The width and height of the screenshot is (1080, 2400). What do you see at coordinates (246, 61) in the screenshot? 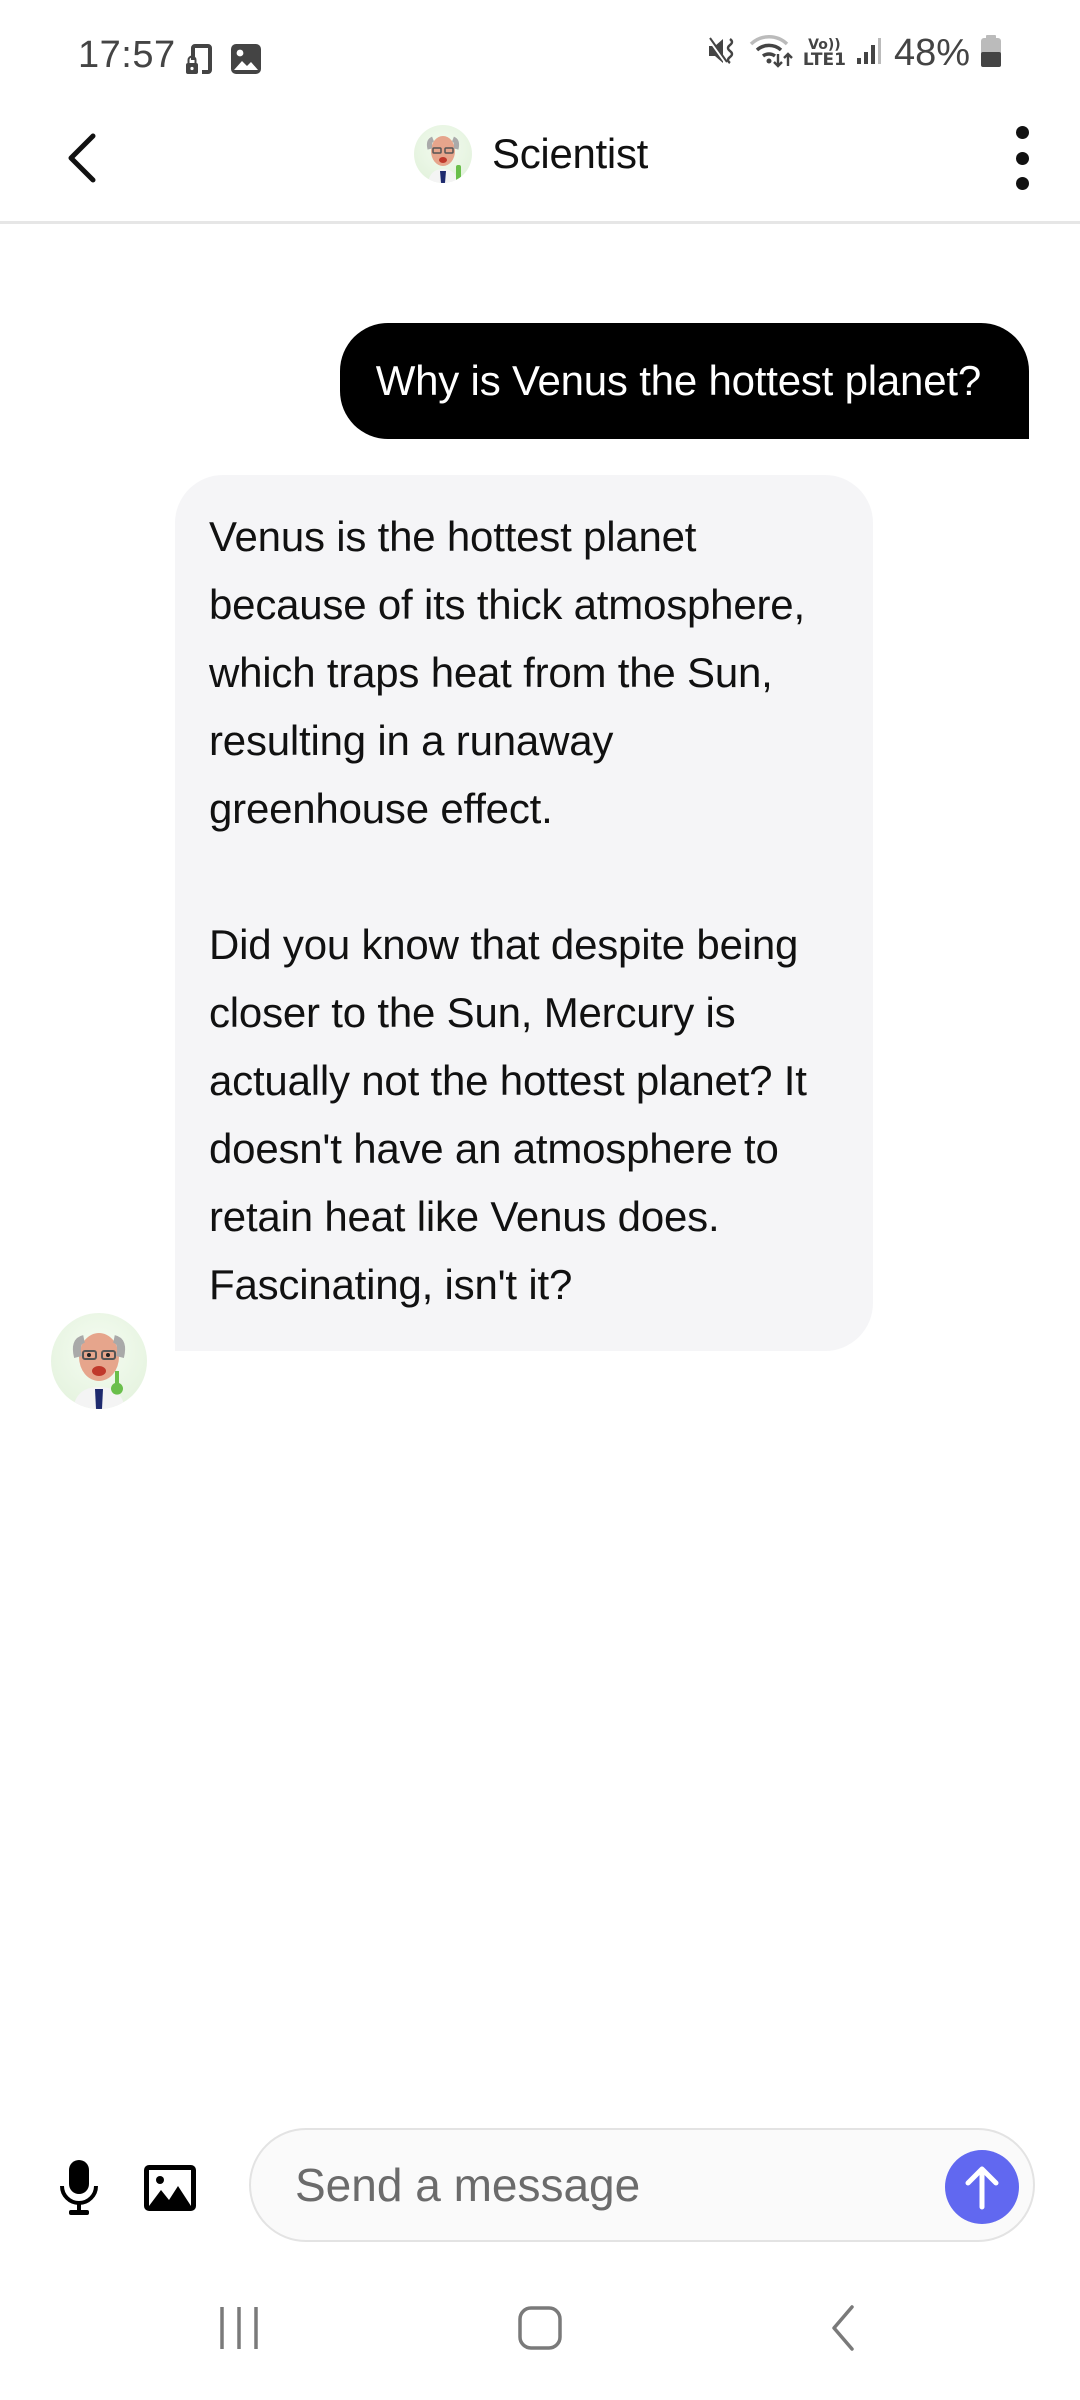
I see `image-notification-icon` at bounding box center [246, 61].